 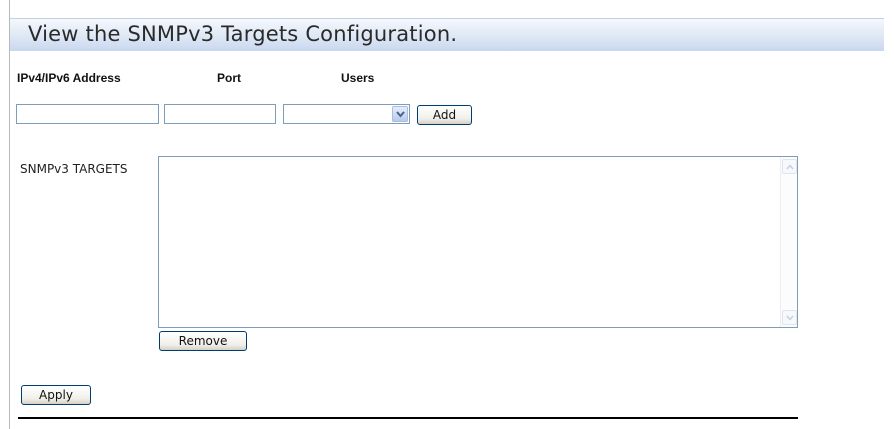 What do you see at coordinates (56, 395) in the screenshot?
I see `apply-button: Apply` at bounding box center [56, 395].